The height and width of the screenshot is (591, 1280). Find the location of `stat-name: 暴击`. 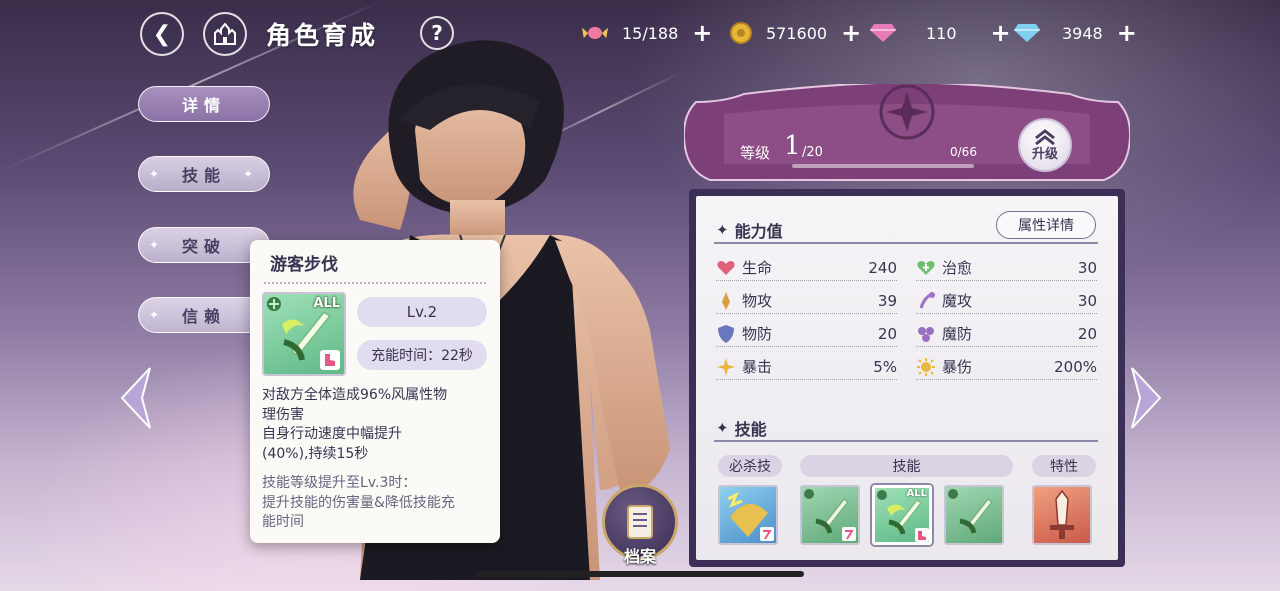

stat-name: 暴击 is located at coordinates (757, 367).